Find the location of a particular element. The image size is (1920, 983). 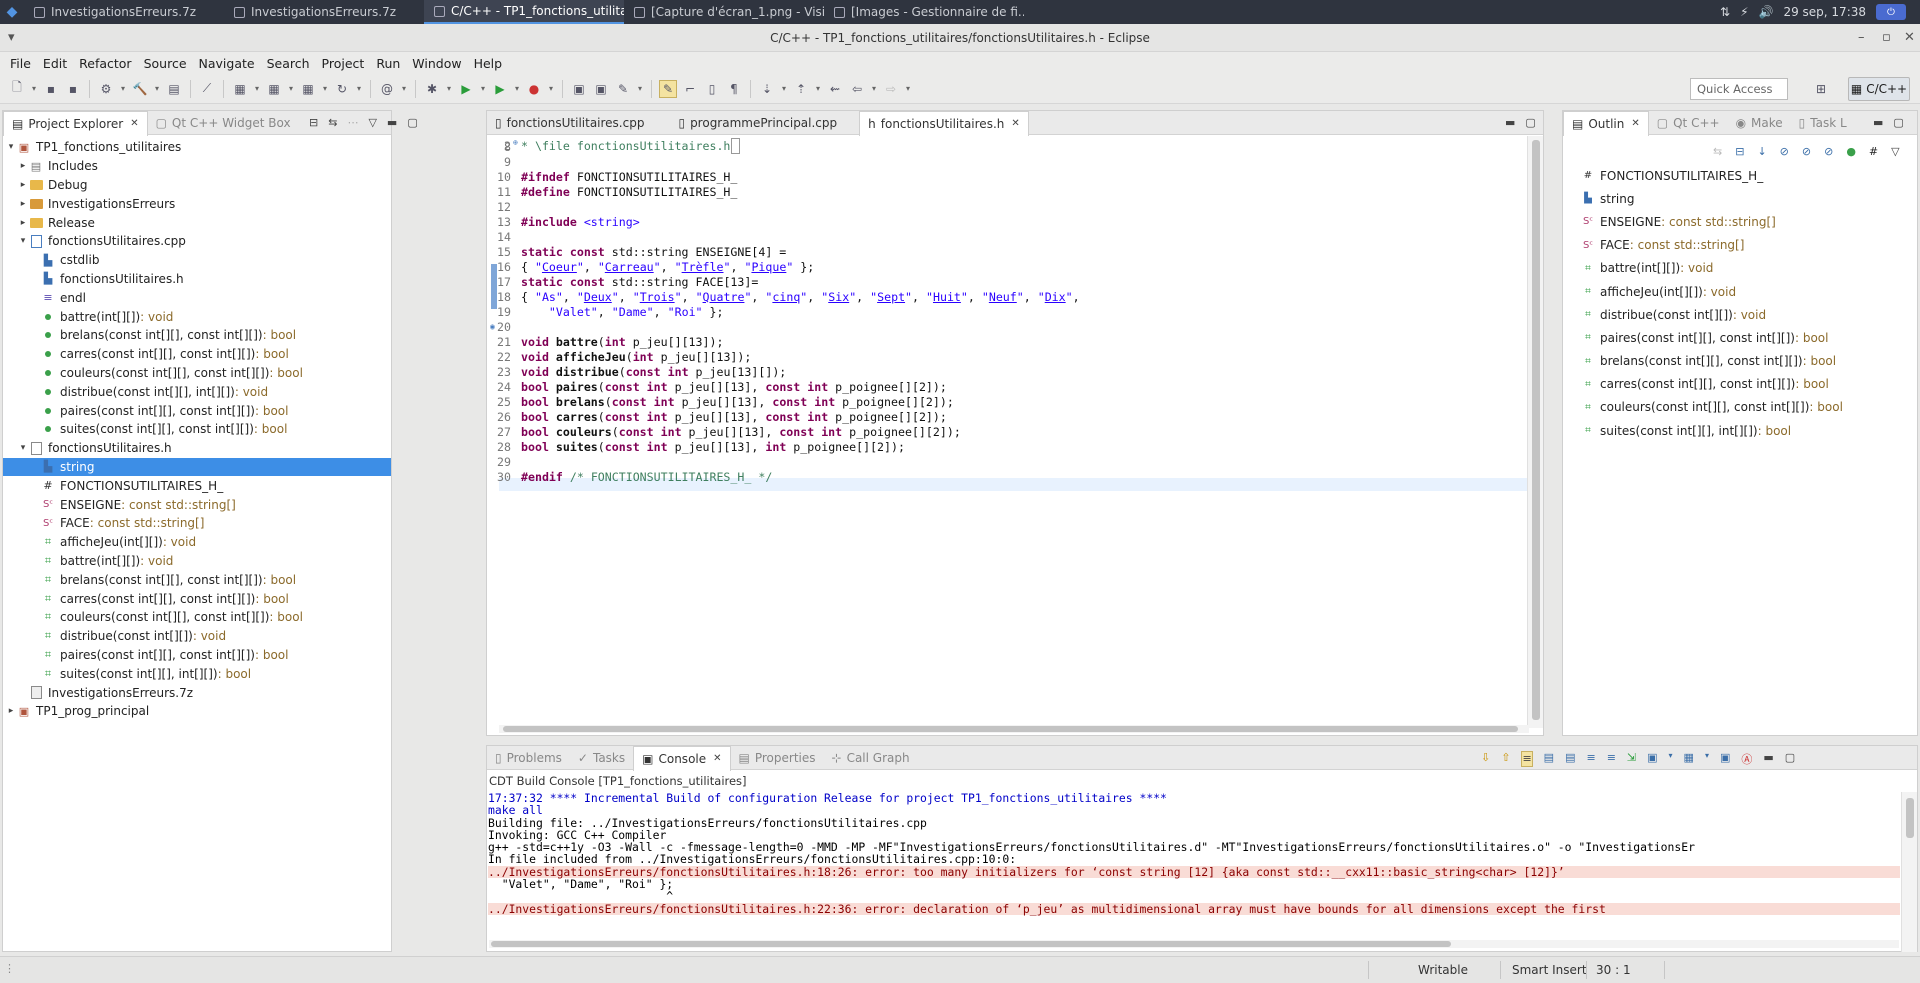

close-window-icon: ✕ is located at coordinates (1909, 38).